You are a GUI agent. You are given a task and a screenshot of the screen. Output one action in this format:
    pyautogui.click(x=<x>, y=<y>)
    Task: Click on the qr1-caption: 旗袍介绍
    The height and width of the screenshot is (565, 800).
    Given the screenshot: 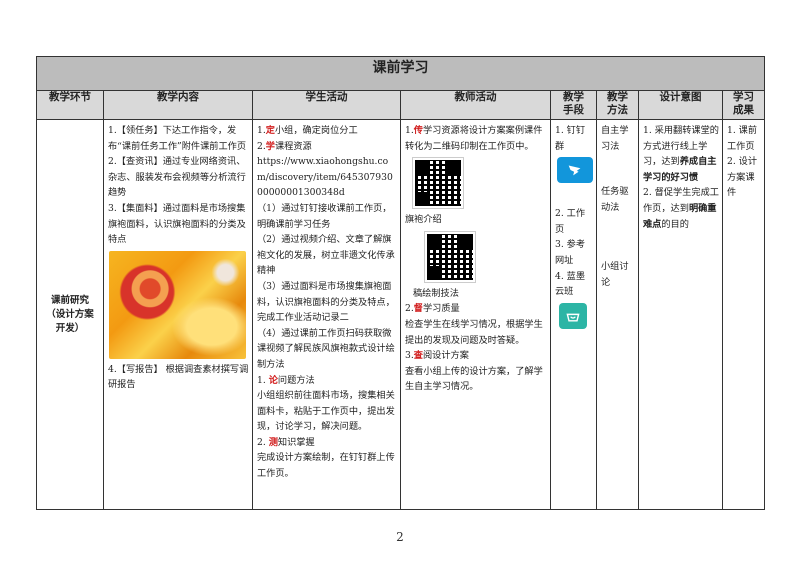 What is the action you would take?
    pyautogui.click(x=423, y=220)
    